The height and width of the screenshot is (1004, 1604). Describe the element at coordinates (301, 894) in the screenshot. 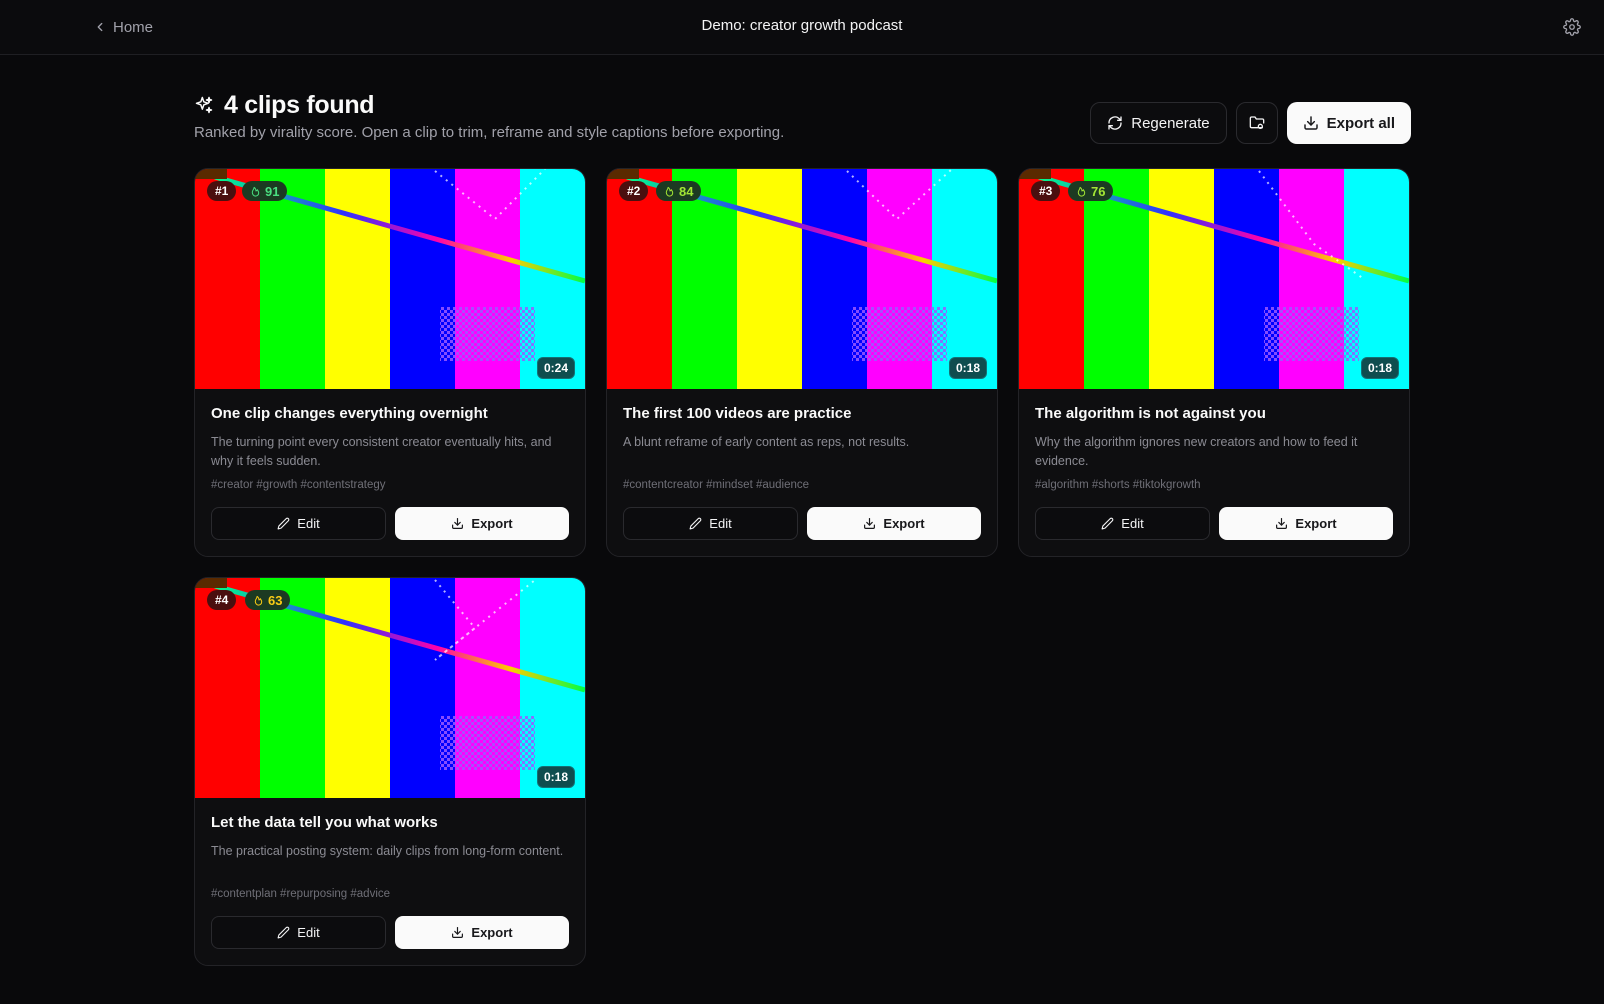

I see `clip-hashtags: #contentplan #repurposing #advice` at that location.